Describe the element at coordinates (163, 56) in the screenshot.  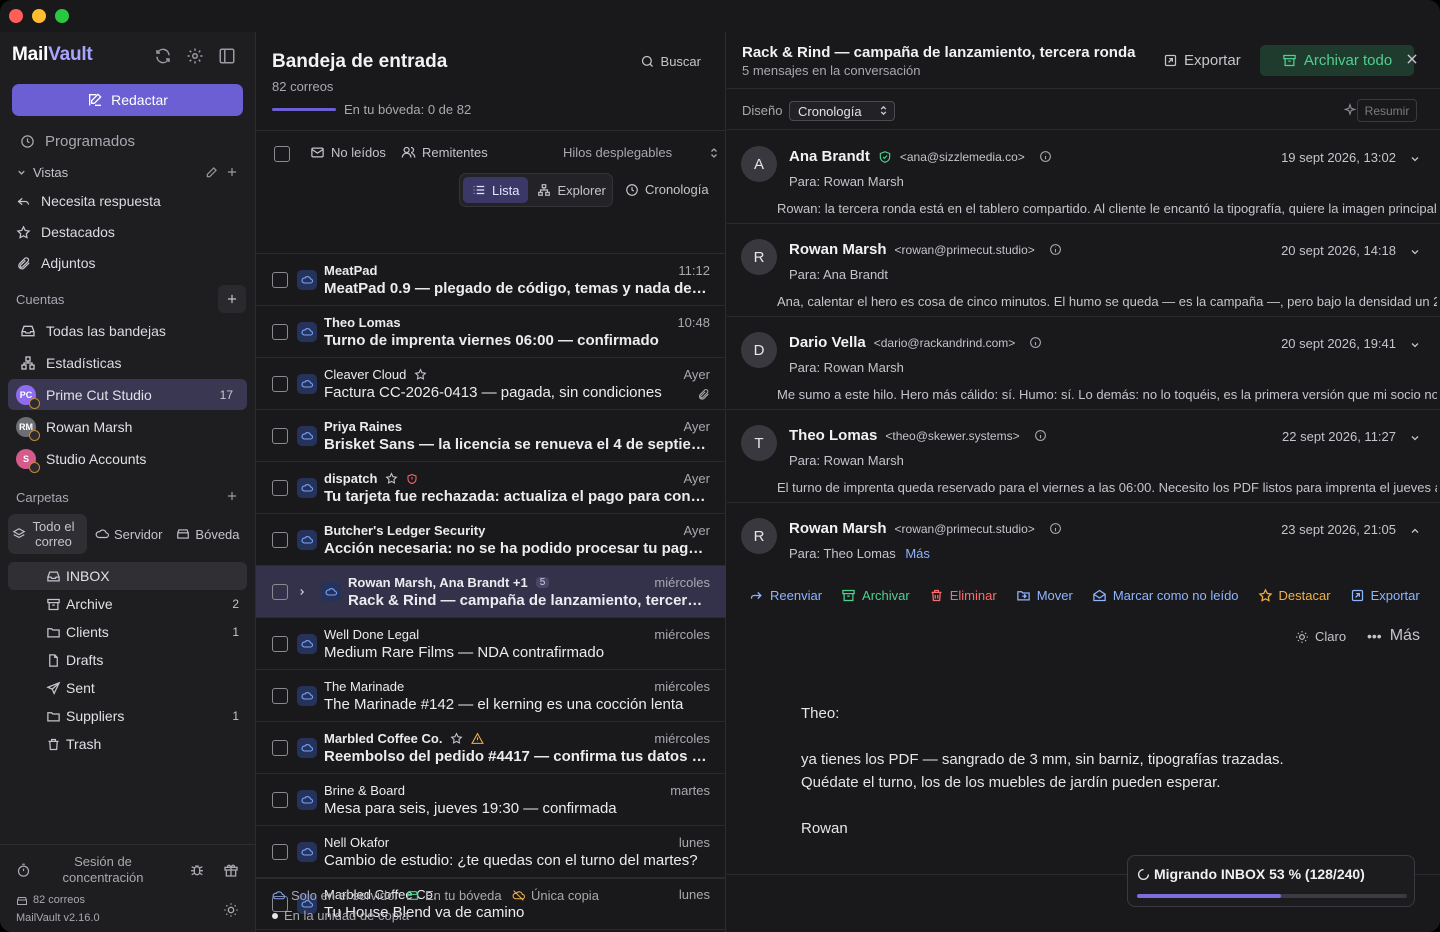
I see `sync-icon` at that location.